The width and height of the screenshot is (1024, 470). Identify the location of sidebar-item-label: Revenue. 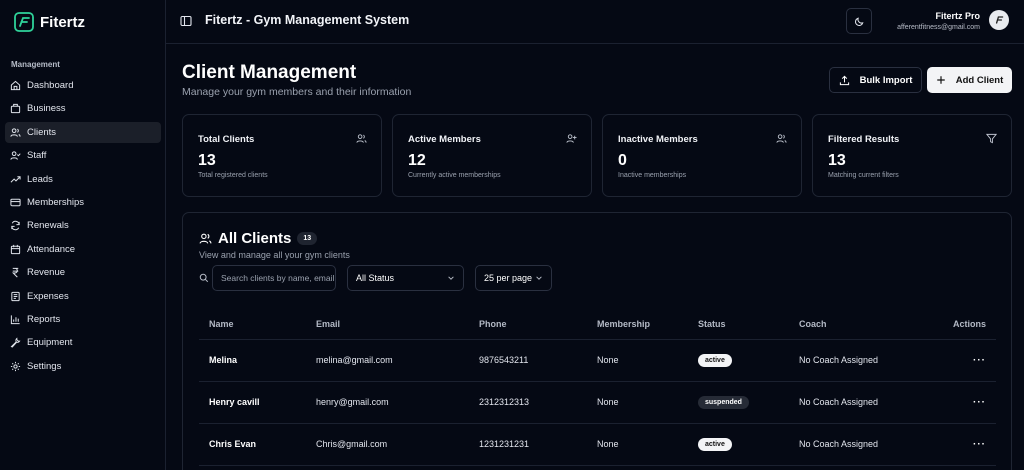
(46, 273).